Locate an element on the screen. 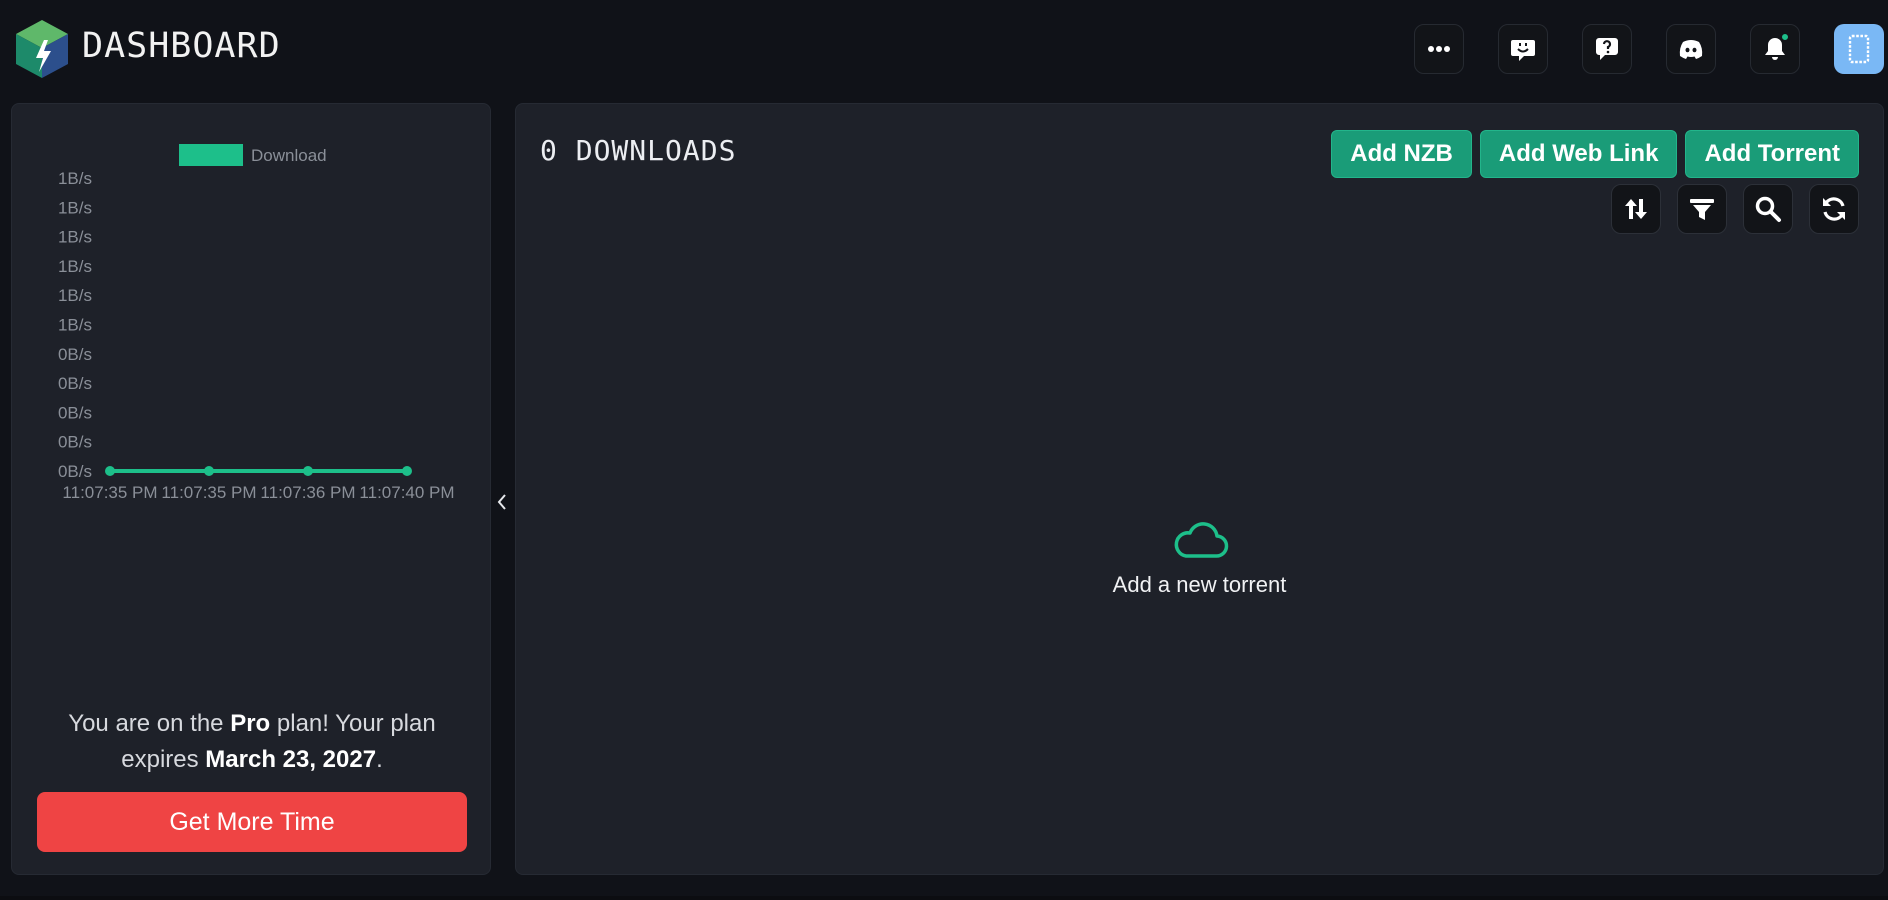  search-icon is located at coordinates (1768, 209).